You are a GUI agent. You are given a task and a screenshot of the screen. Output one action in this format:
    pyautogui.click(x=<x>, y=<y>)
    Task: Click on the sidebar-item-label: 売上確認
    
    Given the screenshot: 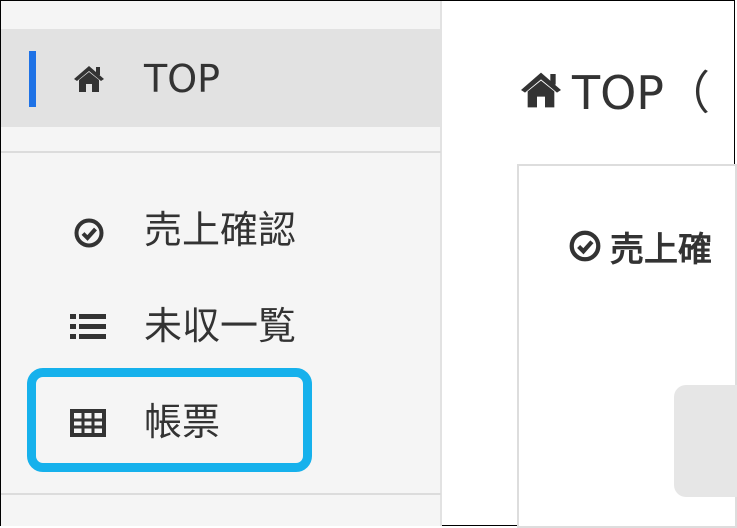 What is the action you would take?
    pyautogui.click(x=220, y=230)
    